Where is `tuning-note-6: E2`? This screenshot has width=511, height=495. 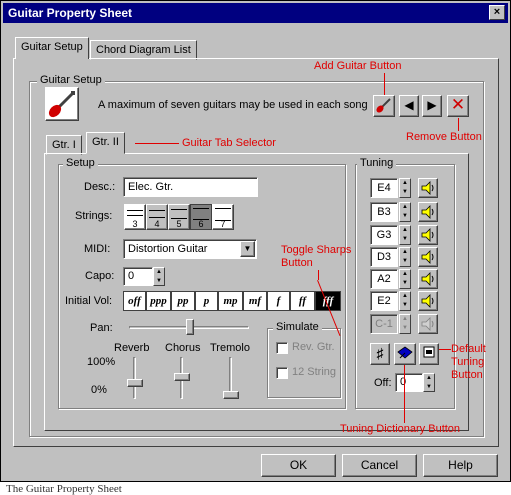
tuning-note-6: E2 is located at coordinates (384, 301).